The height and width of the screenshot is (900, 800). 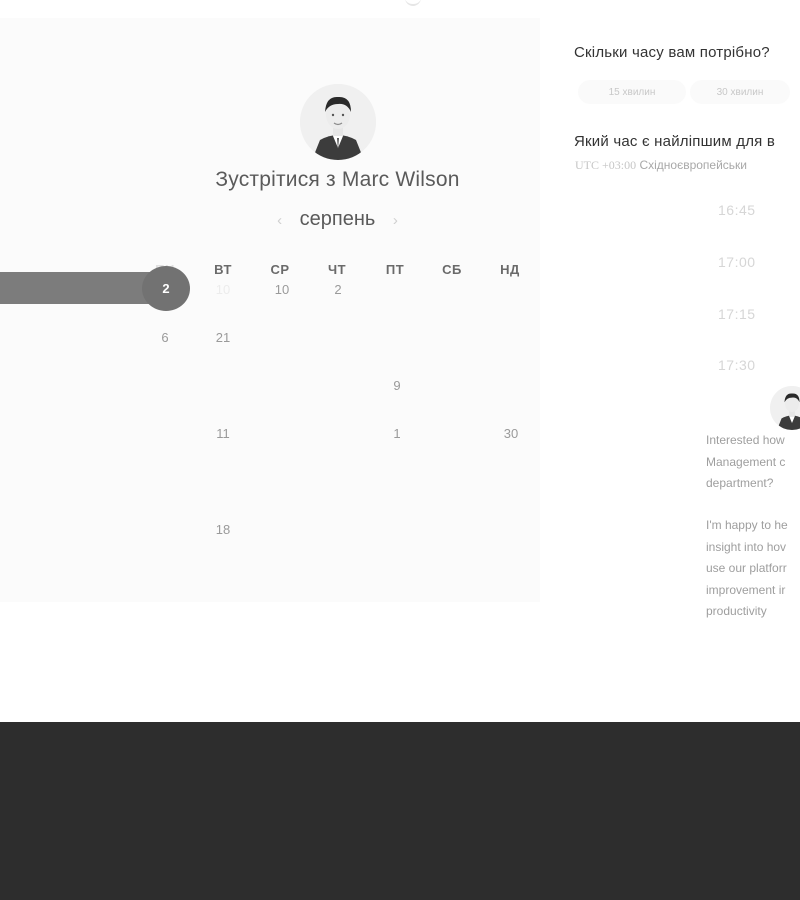 I want to click on chevron-right-icon: ›, so click(x=395, y=220).